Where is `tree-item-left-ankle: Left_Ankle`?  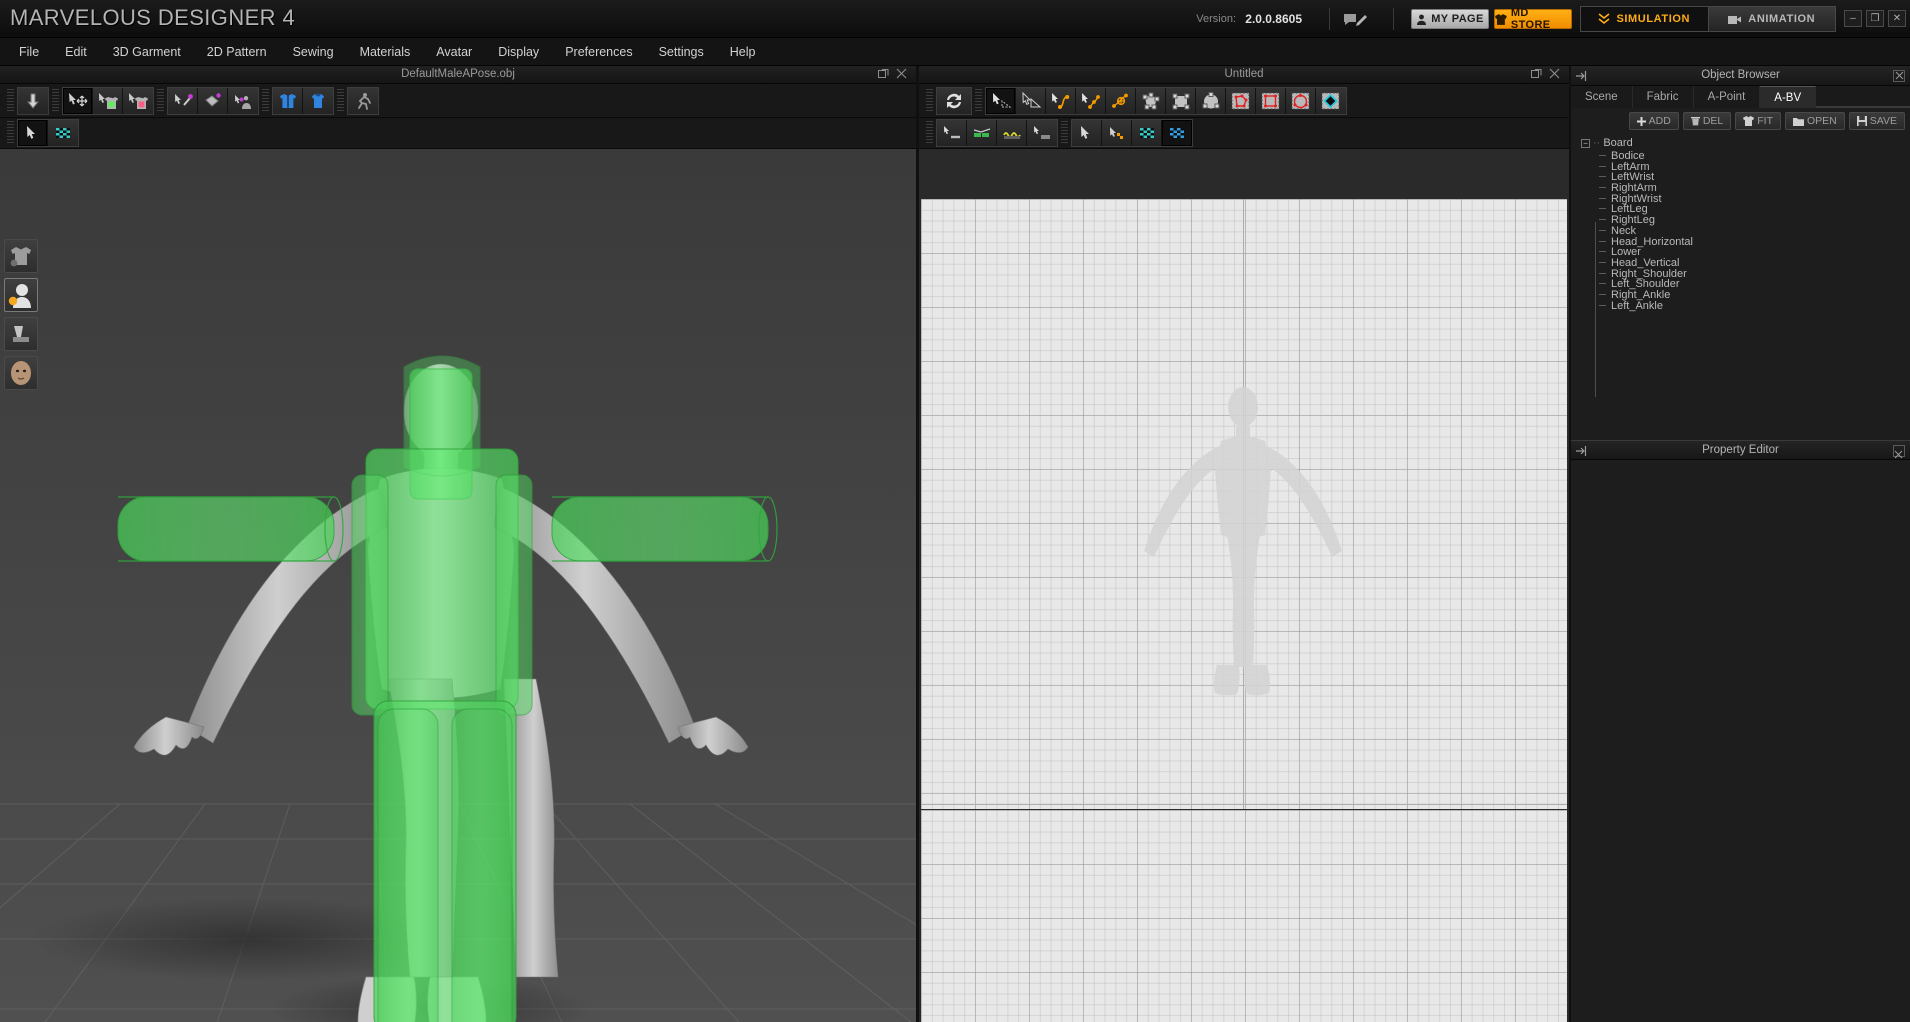 tree-item-left-ankle: Left_Ankle is located at coordinates (1745, 306).